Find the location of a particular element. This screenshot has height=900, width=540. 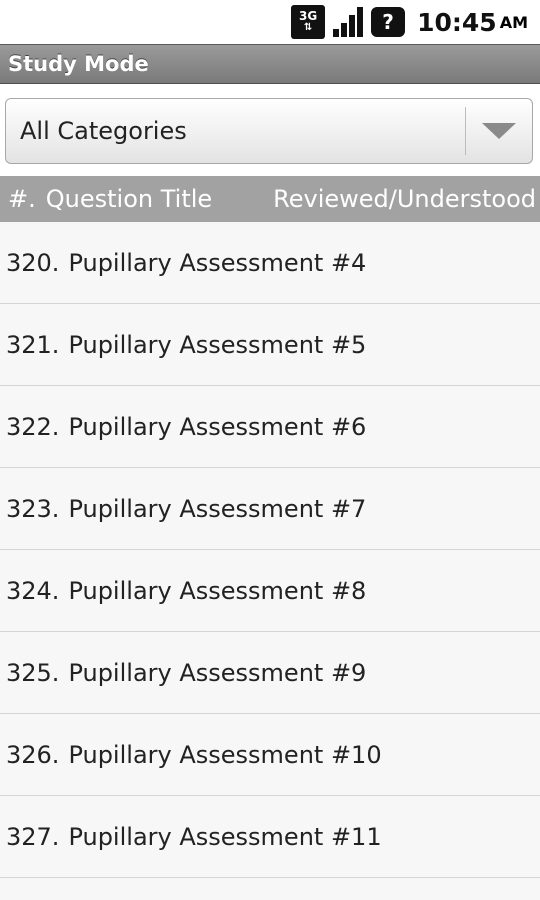

network-type: 3G is located at coordinates (308, 16).